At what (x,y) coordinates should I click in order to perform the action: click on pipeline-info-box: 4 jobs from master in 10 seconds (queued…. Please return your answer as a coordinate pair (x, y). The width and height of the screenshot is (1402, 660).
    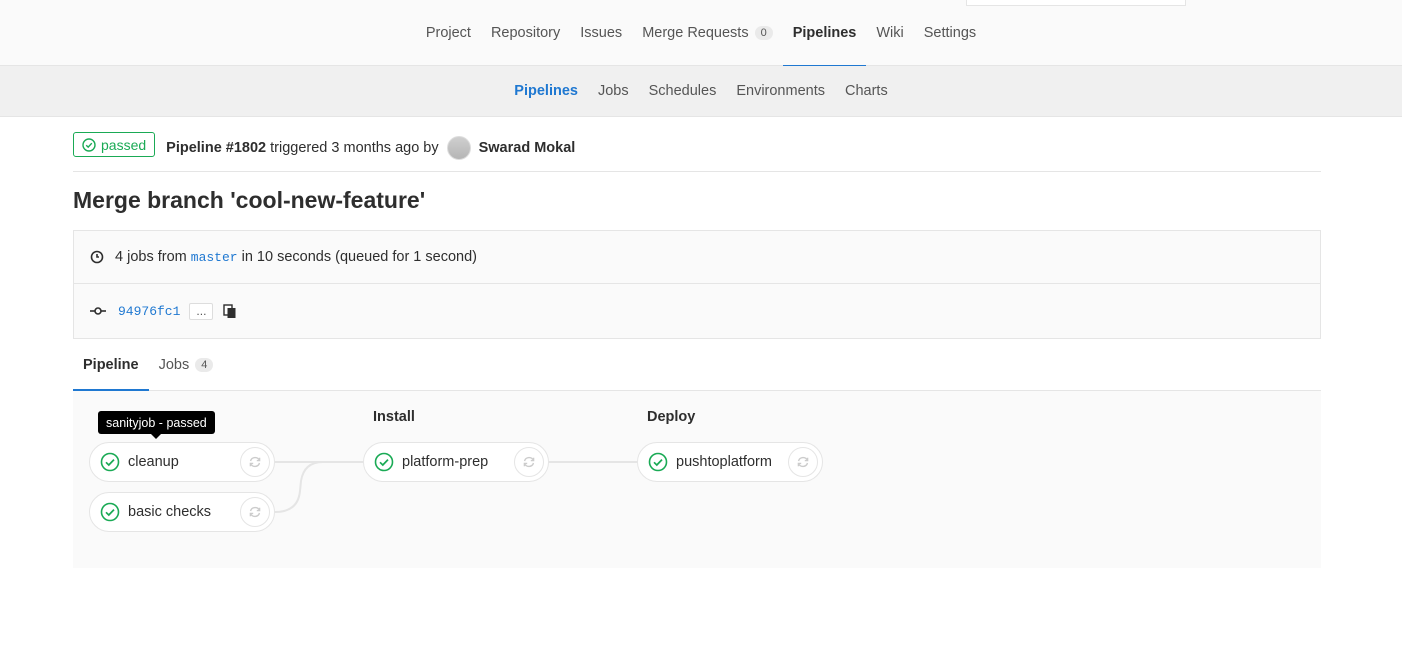
    Looking at the image, I should click on (697, 284).